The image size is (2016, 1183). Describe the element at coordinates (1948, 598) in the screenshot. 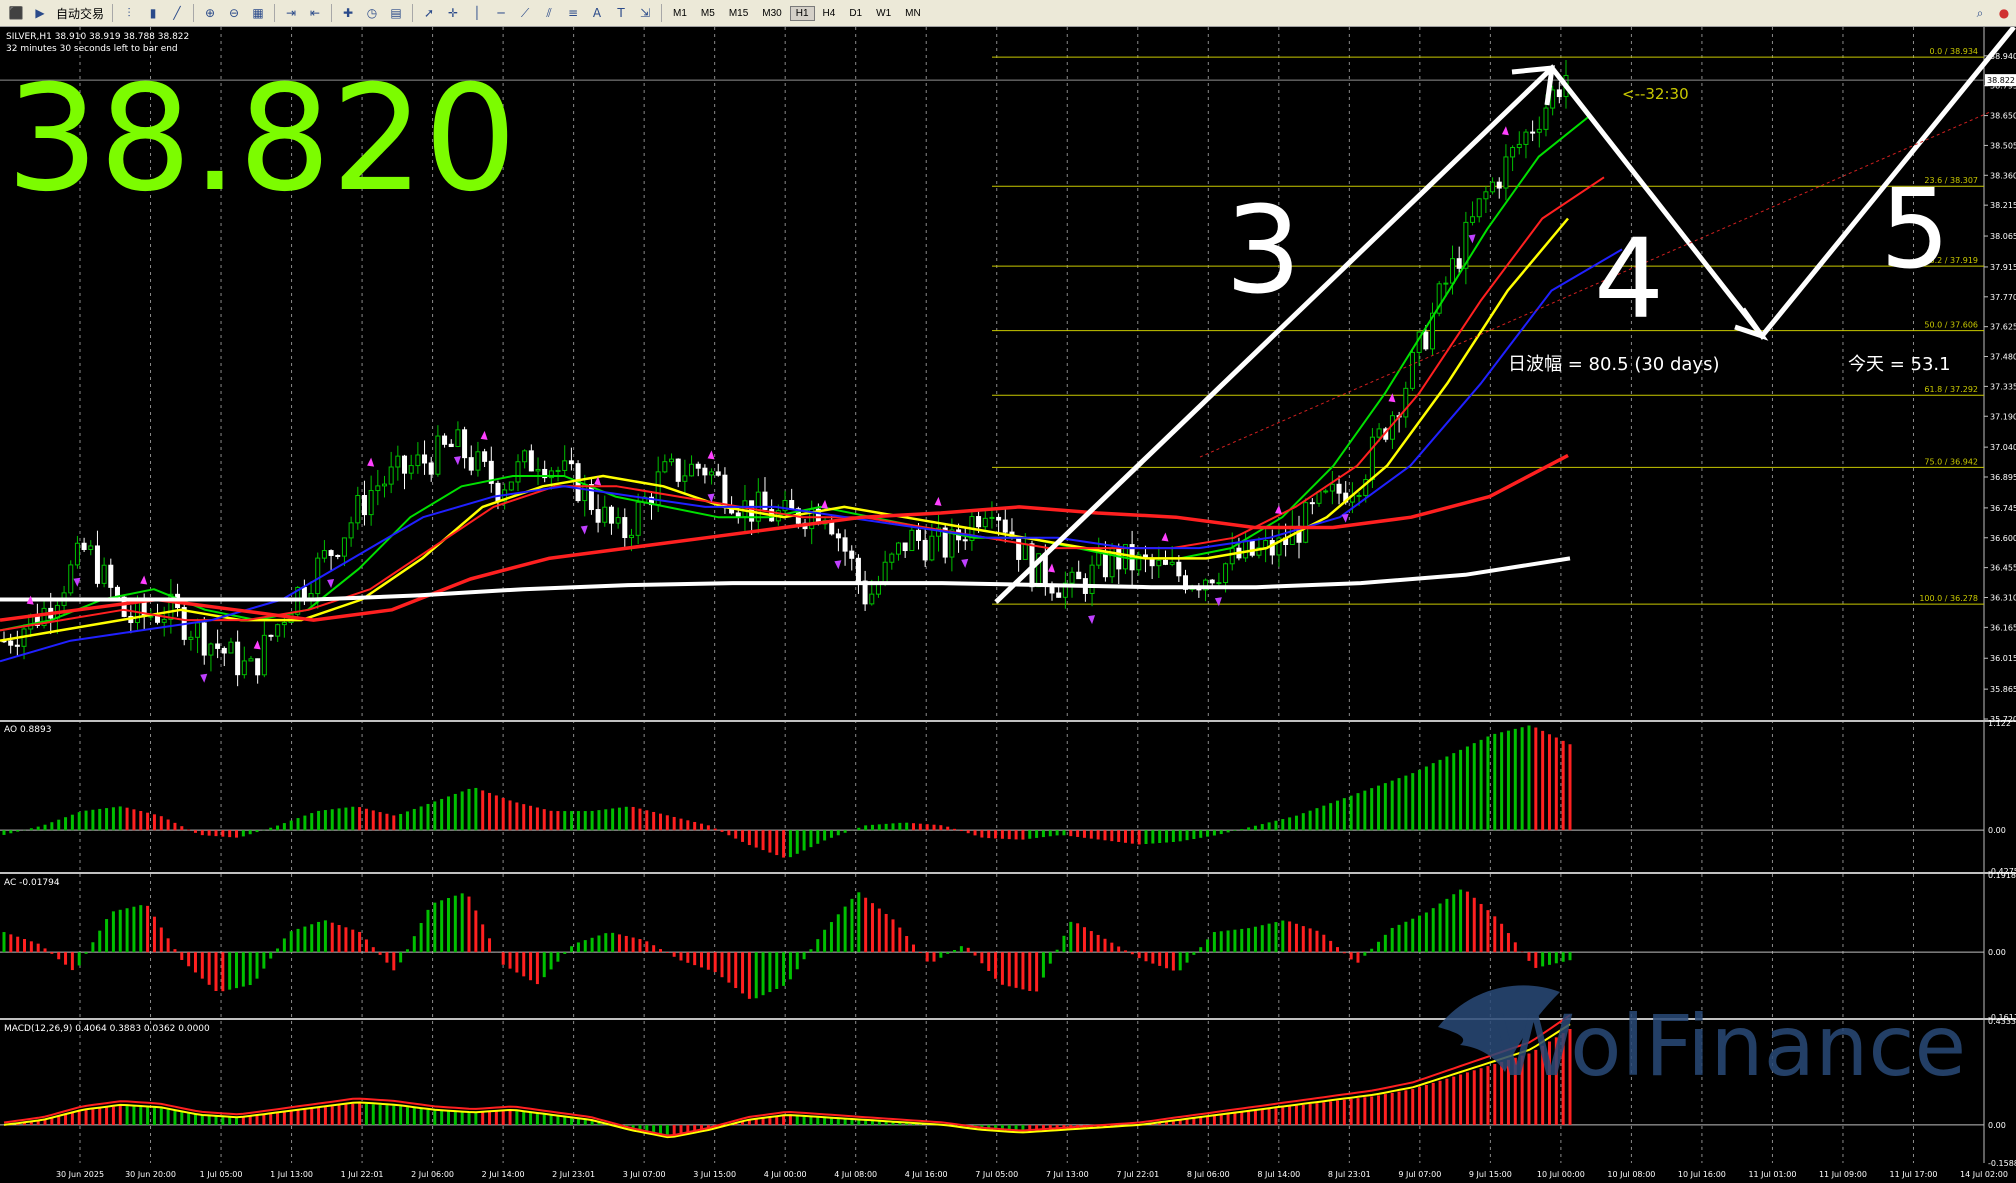

I see `fib-level-label: 100.0 / 36.278` at that location.